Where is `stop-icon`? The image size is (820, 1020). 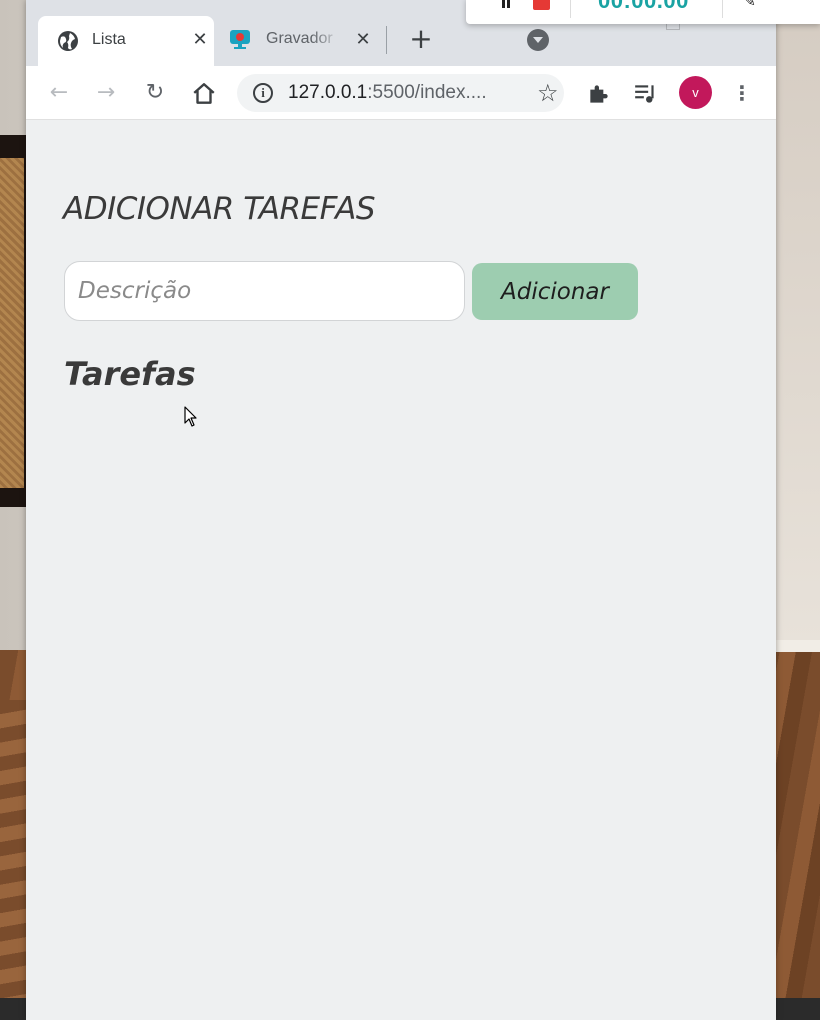
stop-icon is located at coordinates (541, 5).